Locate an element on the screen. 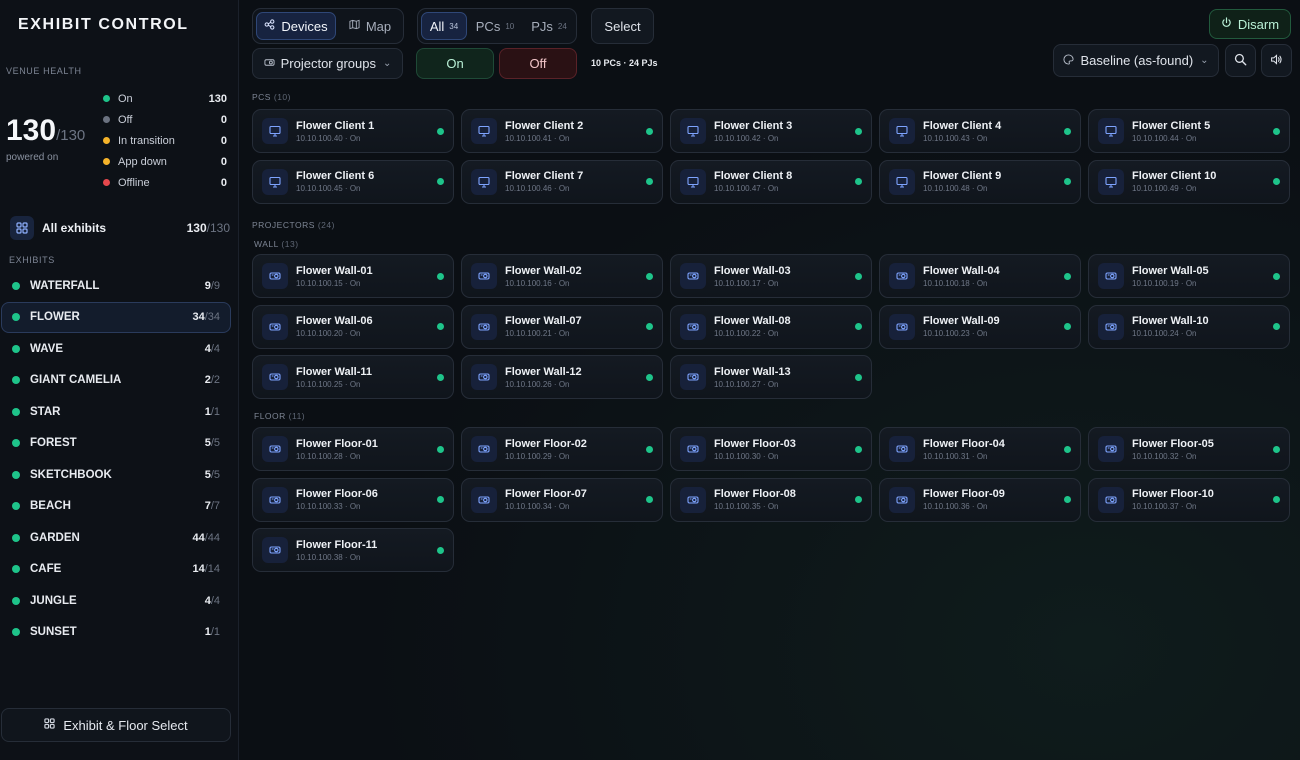 The width and height of the screenshot is (1300, 760). device-meta: 10.10.100.22 · On is located at coordinates (746, 333).